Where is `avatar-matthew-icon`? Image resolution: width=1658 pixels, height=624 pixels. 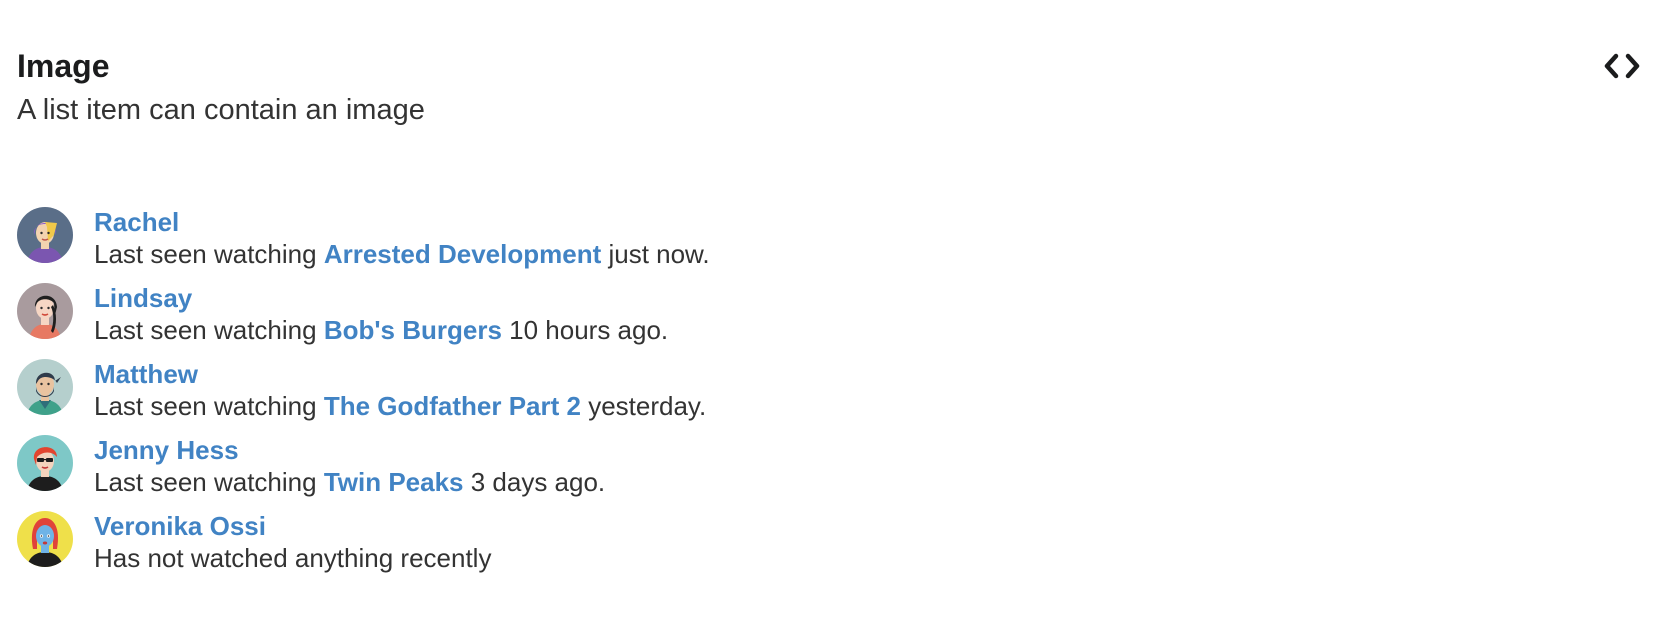 avatar-matthew-icon is located at coordinates (45, 387).